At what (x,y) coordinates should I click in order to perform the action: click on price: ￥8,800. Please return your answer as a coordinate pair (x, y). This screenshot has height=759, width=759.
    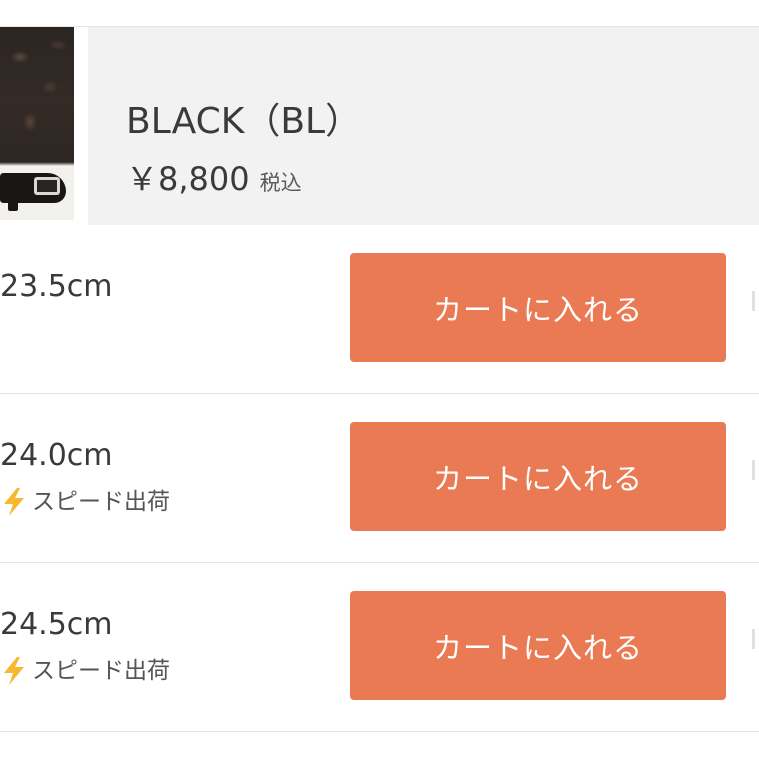
    Looking at the image, I should click on (188, 179).